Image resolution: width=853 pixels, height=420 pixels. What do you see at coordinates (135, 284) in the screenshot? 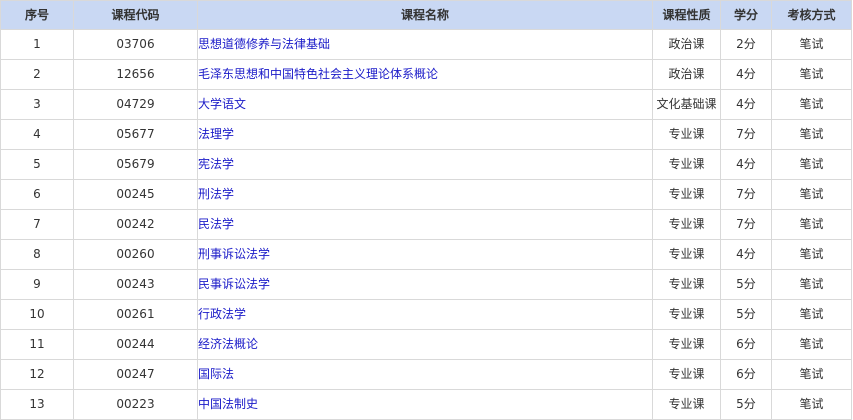
I see `cell-code: 00243` at bounding box center [135, 284].